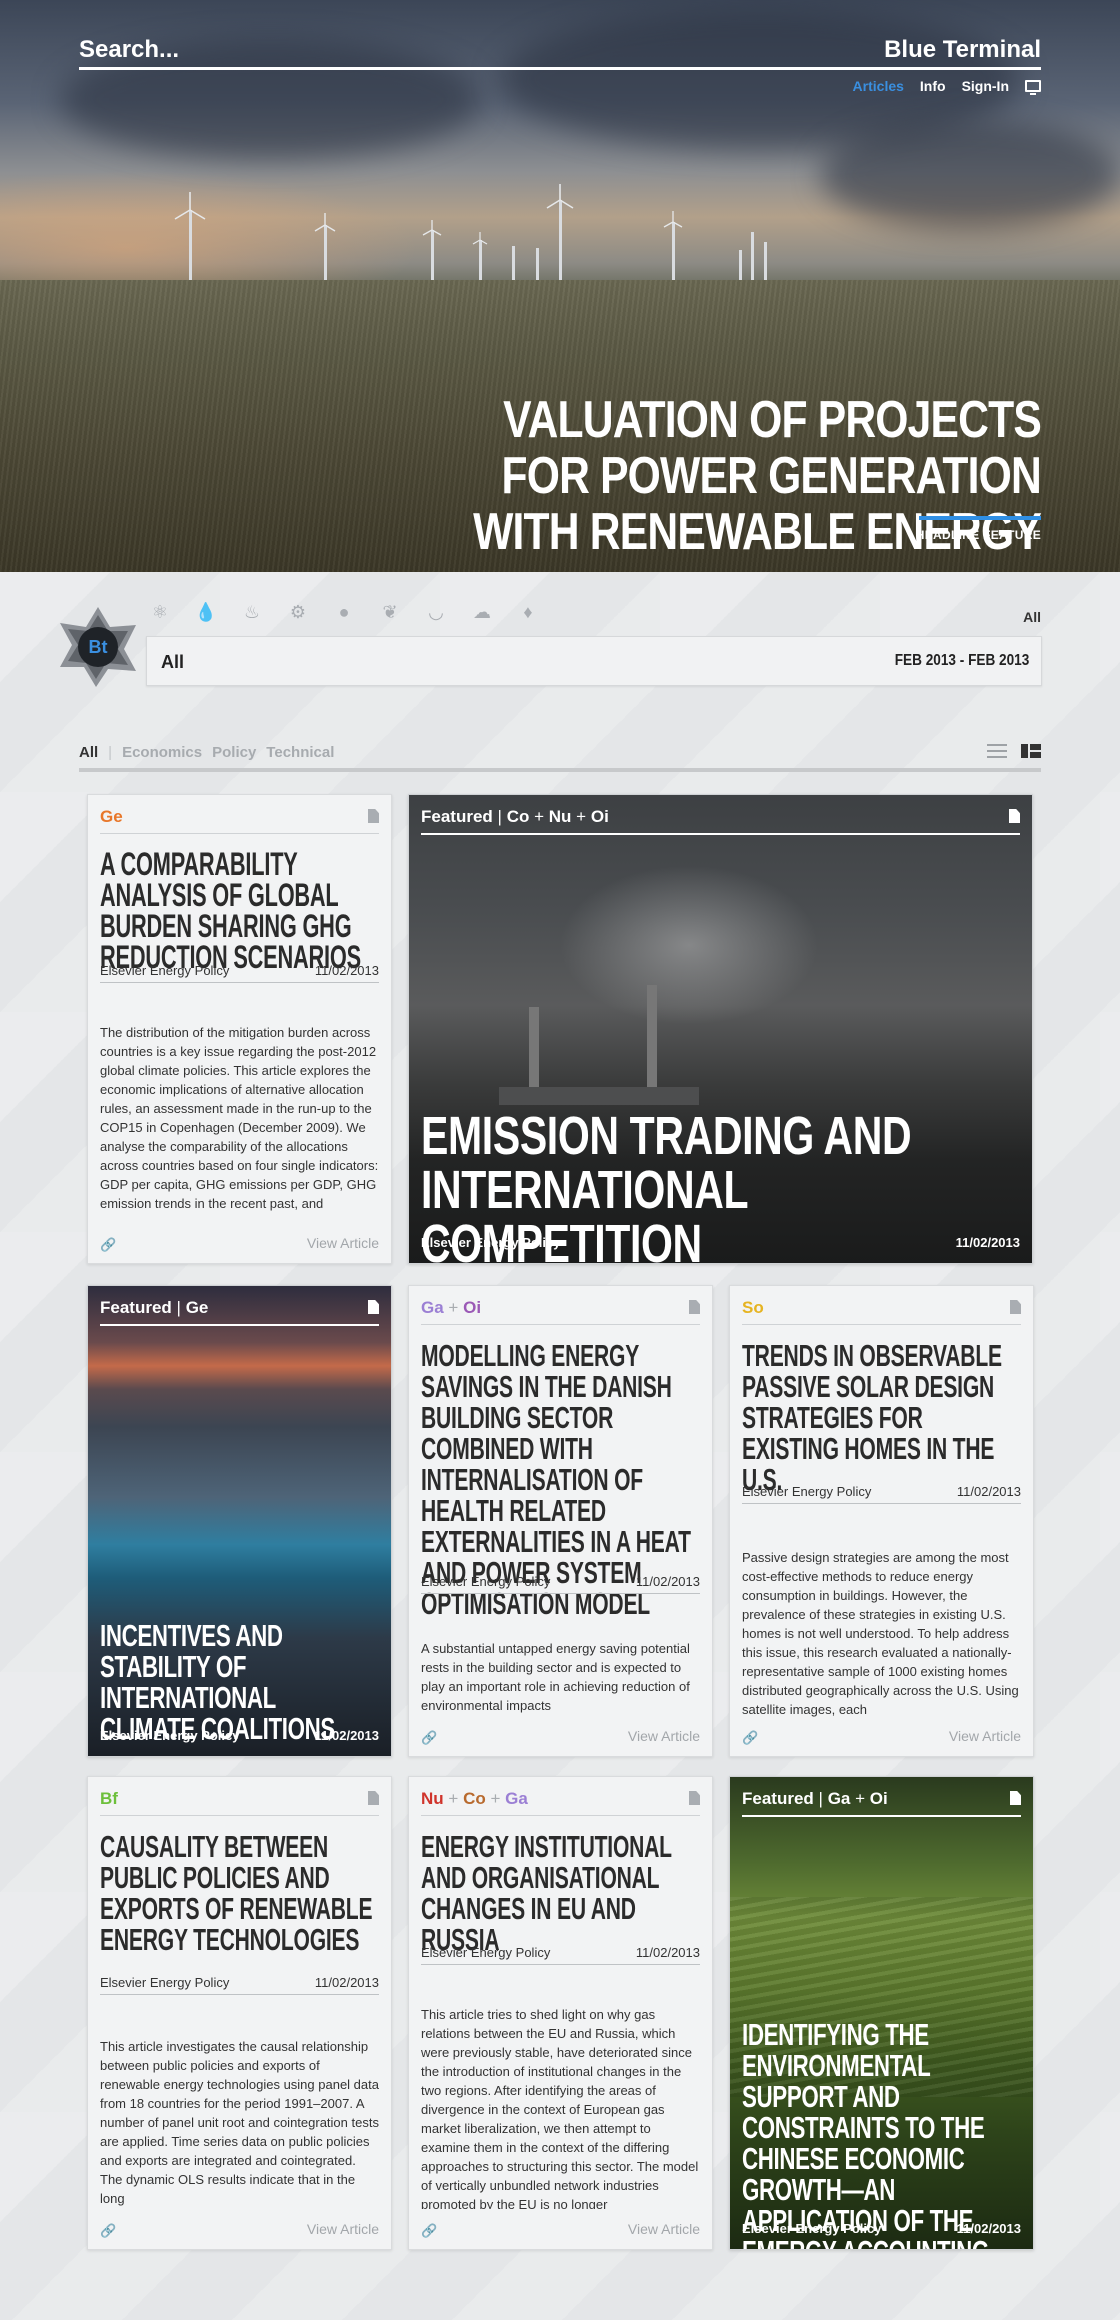 Image resolution: width=1120 pixels, height=2320 pixels. Describe the element at coordinates (206, 612) in the screenshot. I see `drop-icon: 💧` at that location.